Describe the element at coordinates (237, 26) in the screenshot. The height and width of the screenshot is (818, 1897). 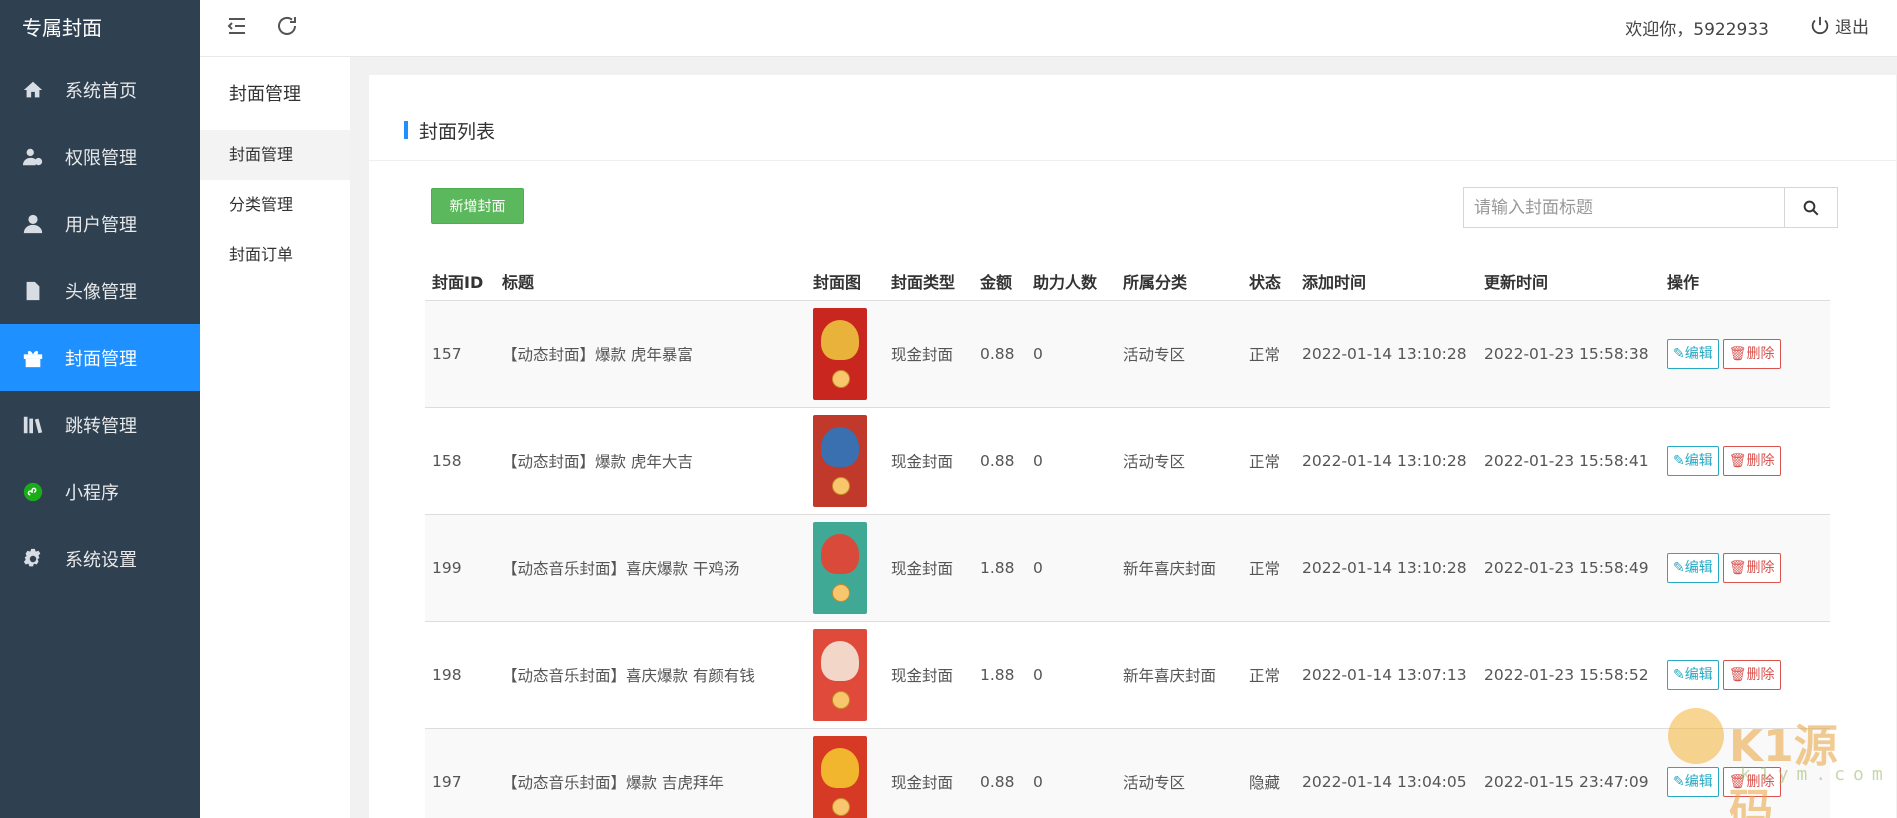
I see `collapse-menu-icon` at that location.